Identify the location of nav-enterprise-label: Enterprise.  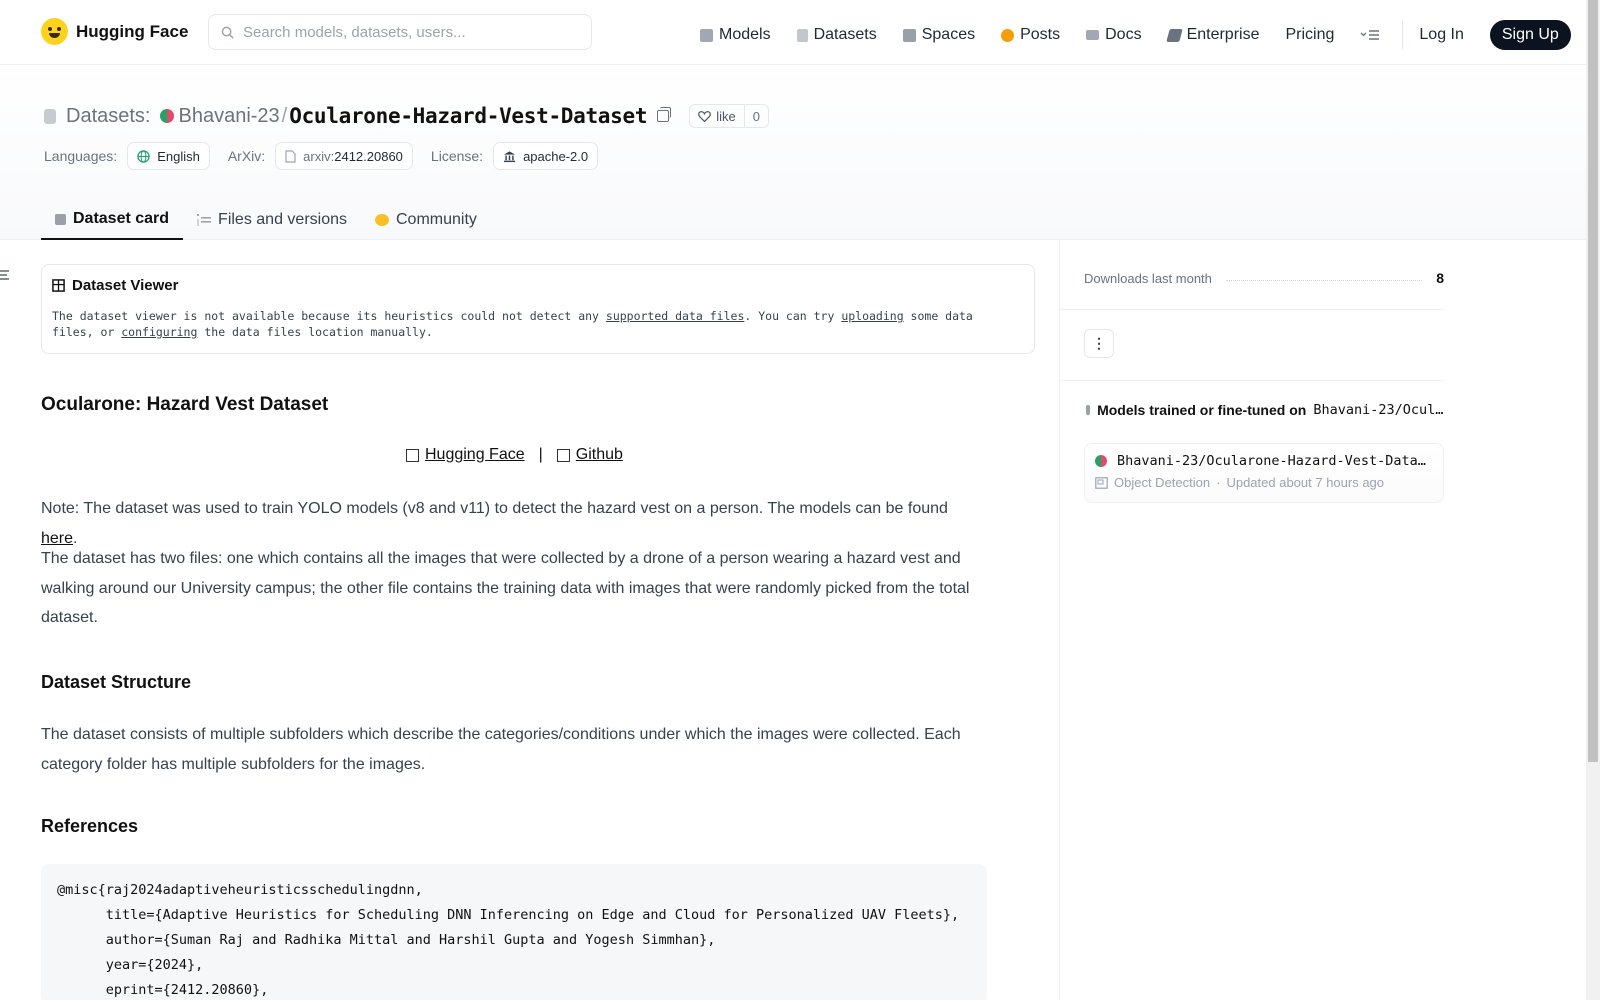
(1223, 34).